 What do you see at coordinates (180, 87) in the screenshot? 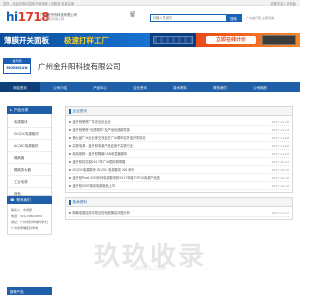
I see `nav-tech: 技术资料` at bounding box center [180, 87].